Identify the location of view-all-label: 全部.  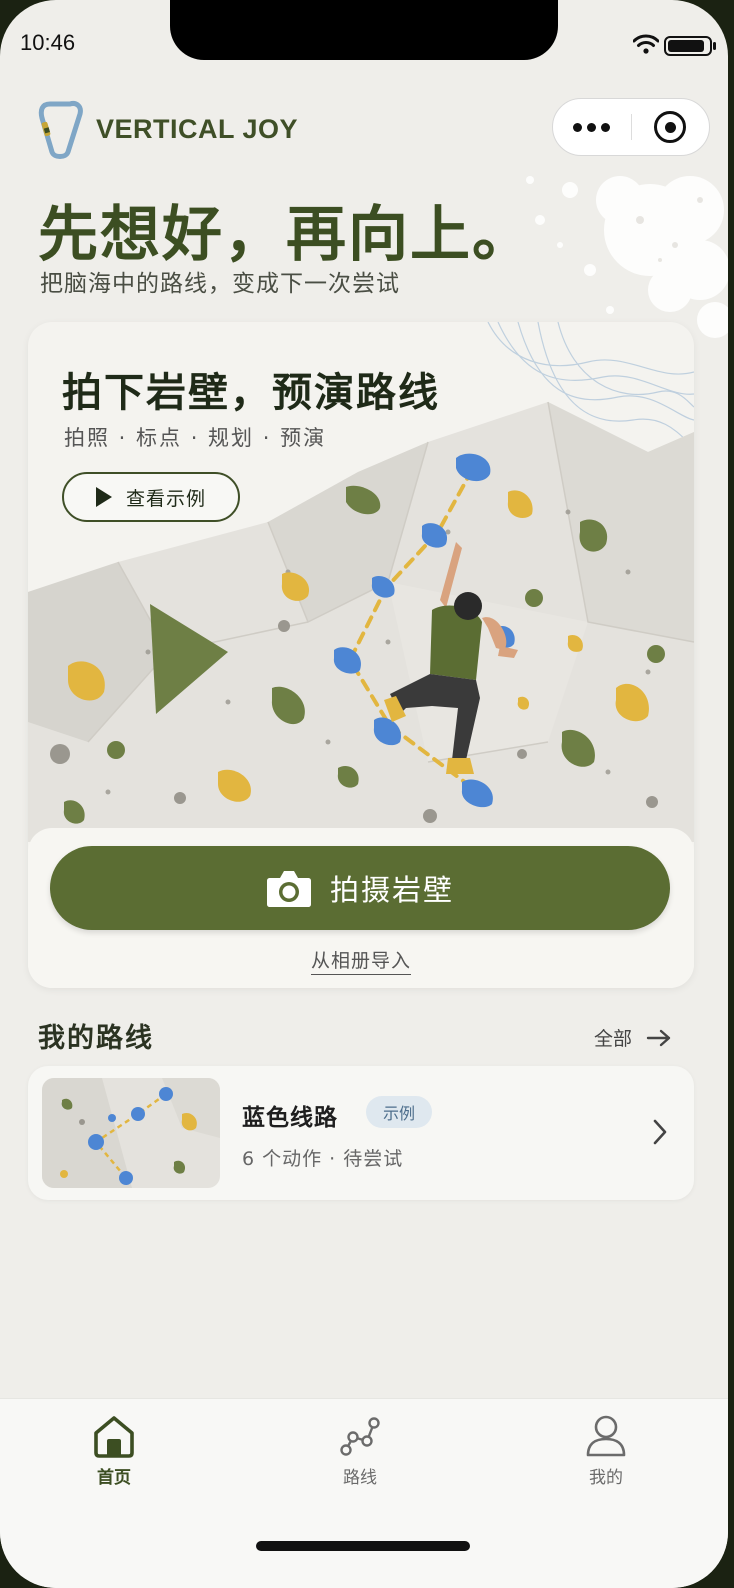
(613, 1039).